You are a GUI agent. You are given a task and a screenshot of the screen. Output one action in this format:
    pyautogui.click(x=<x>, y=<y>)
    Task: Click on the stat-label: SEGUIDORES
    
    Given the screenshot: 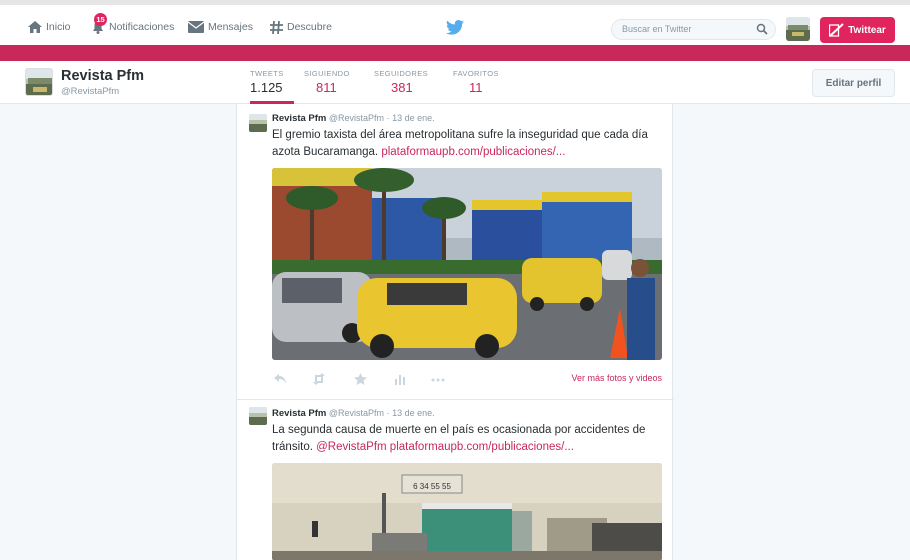 What is the action you would take?
    pyautogui.click(x=401, y=73)
    